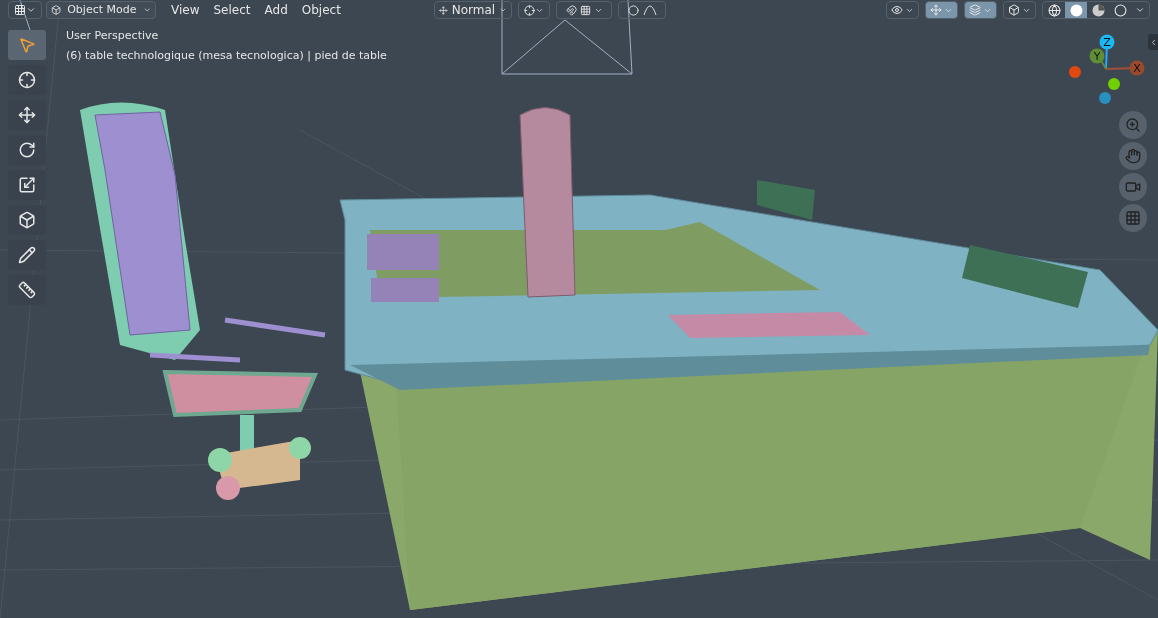  I want to click on view-name-label: User Perspective, so click(113, 36).